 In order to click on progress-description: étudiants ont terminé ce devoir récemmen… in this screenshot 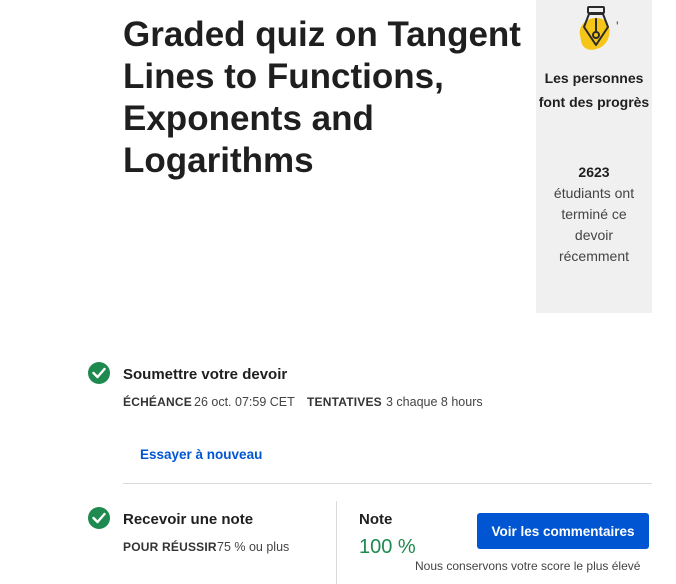, I will do `click(594, 224)`.